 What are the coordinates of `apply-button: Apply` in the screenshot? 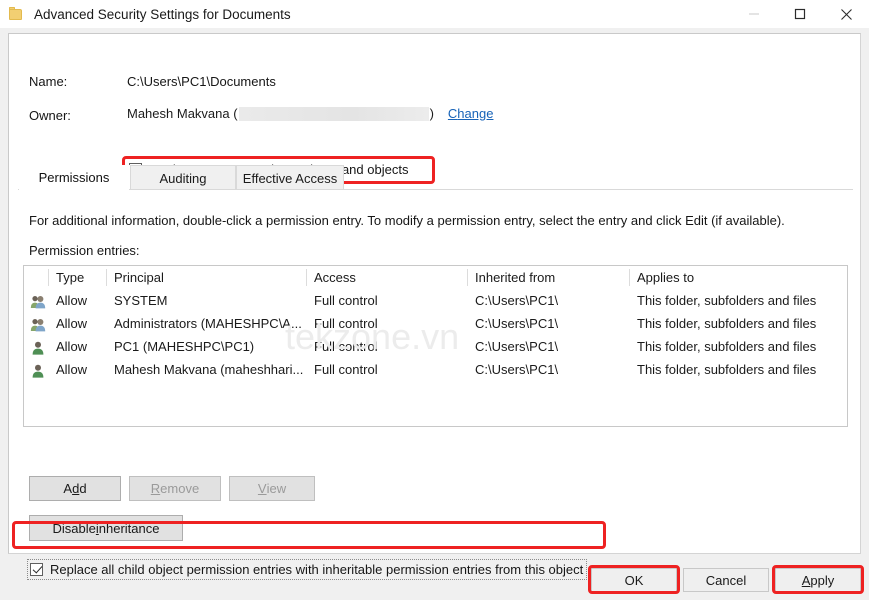 It's located at (818, 580).